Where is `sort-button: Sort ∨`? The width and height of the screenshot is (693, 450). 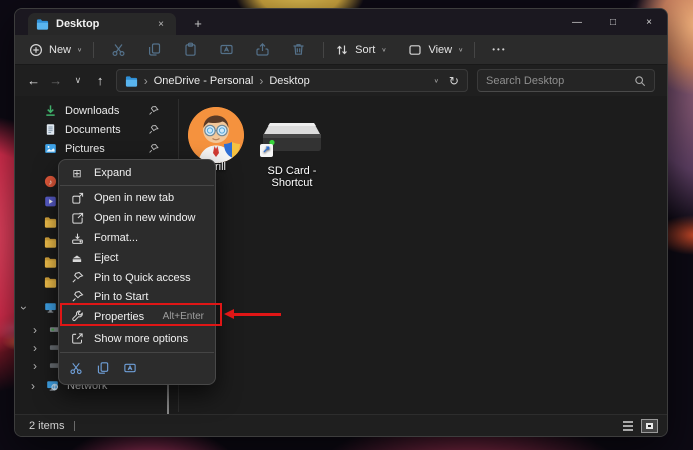
sort-button: Sort ∨ is located at coordinates (360, 50).